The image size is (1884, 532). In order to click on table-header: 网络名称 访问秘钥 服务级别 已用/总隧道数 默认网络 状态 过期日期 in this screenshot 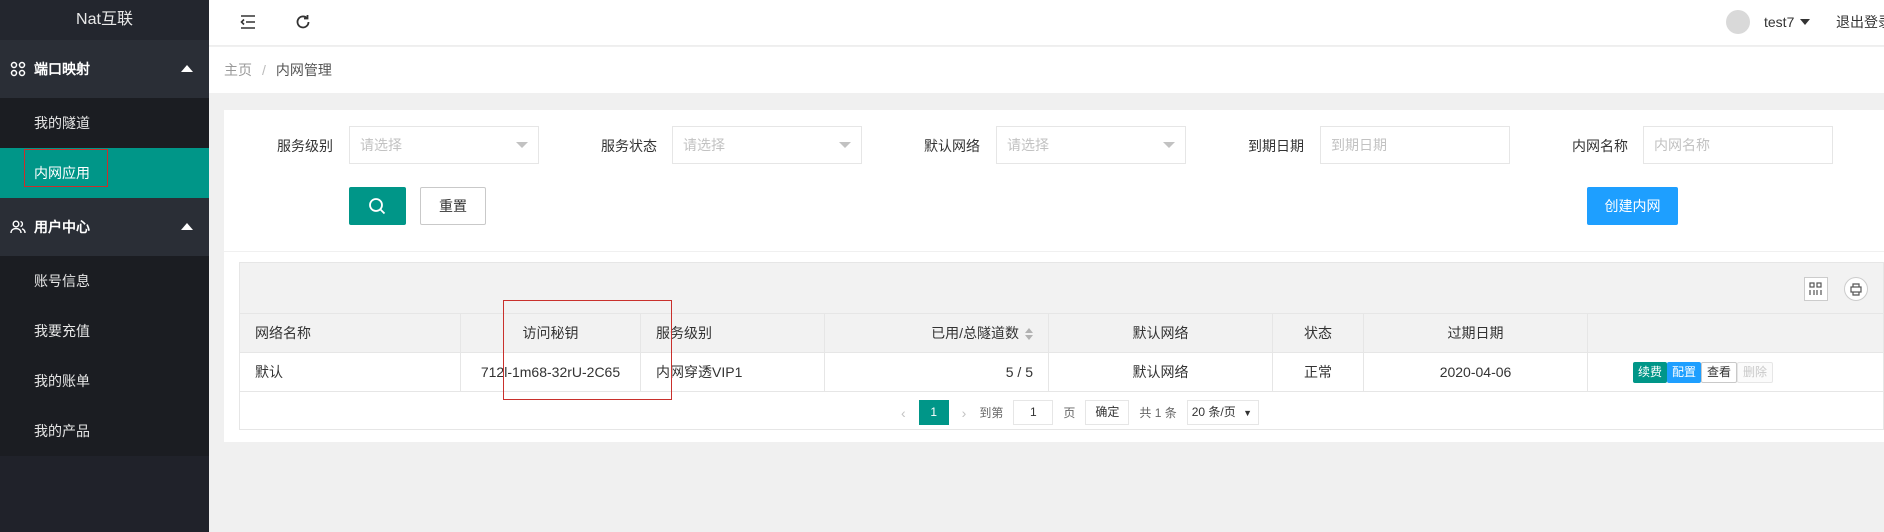, I will do `click(1061, 333)`.